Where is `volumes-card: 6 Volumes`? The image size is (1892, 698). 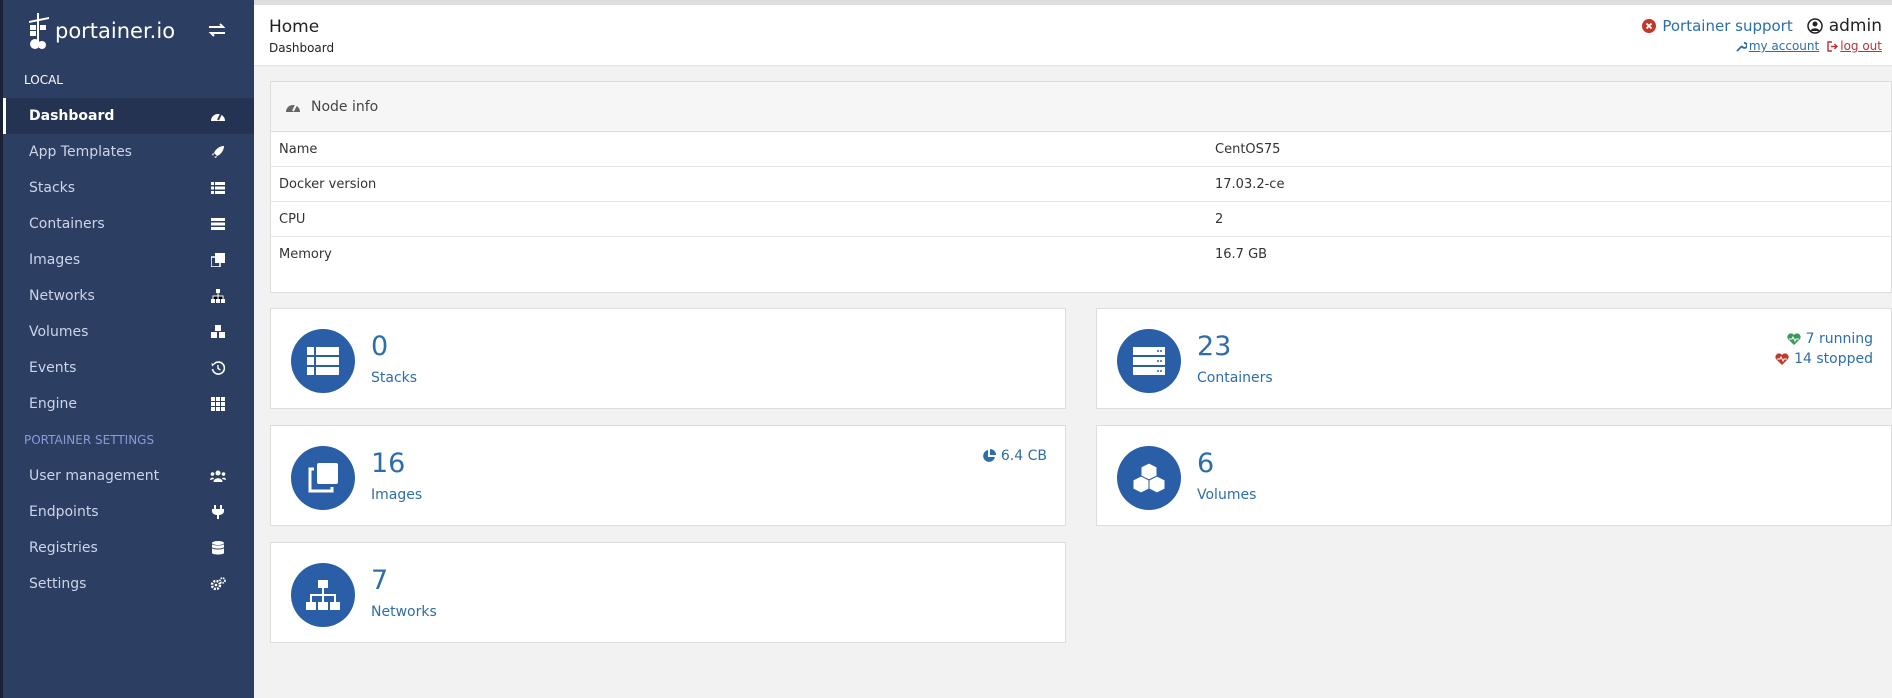
volumes-card: 6 Volumes is located at coordinates (1494, 475).